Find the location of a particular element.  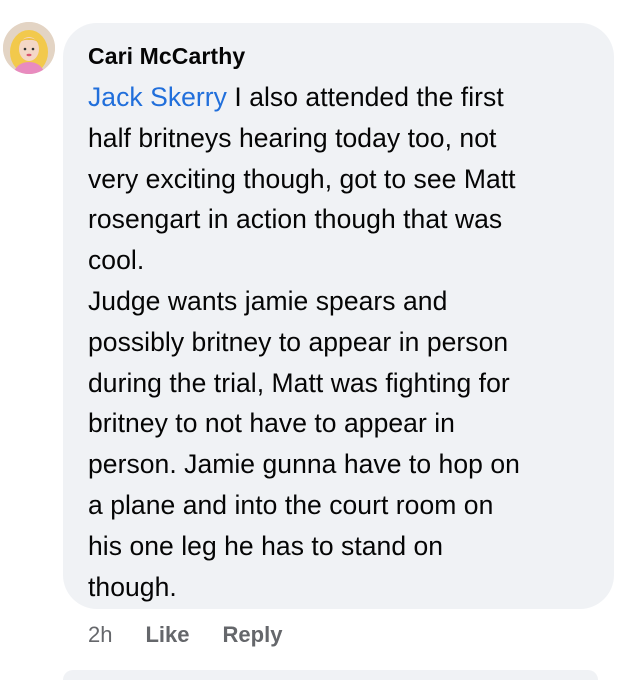

mention-link: Jack Skerry is located at coordinates (157, 97).